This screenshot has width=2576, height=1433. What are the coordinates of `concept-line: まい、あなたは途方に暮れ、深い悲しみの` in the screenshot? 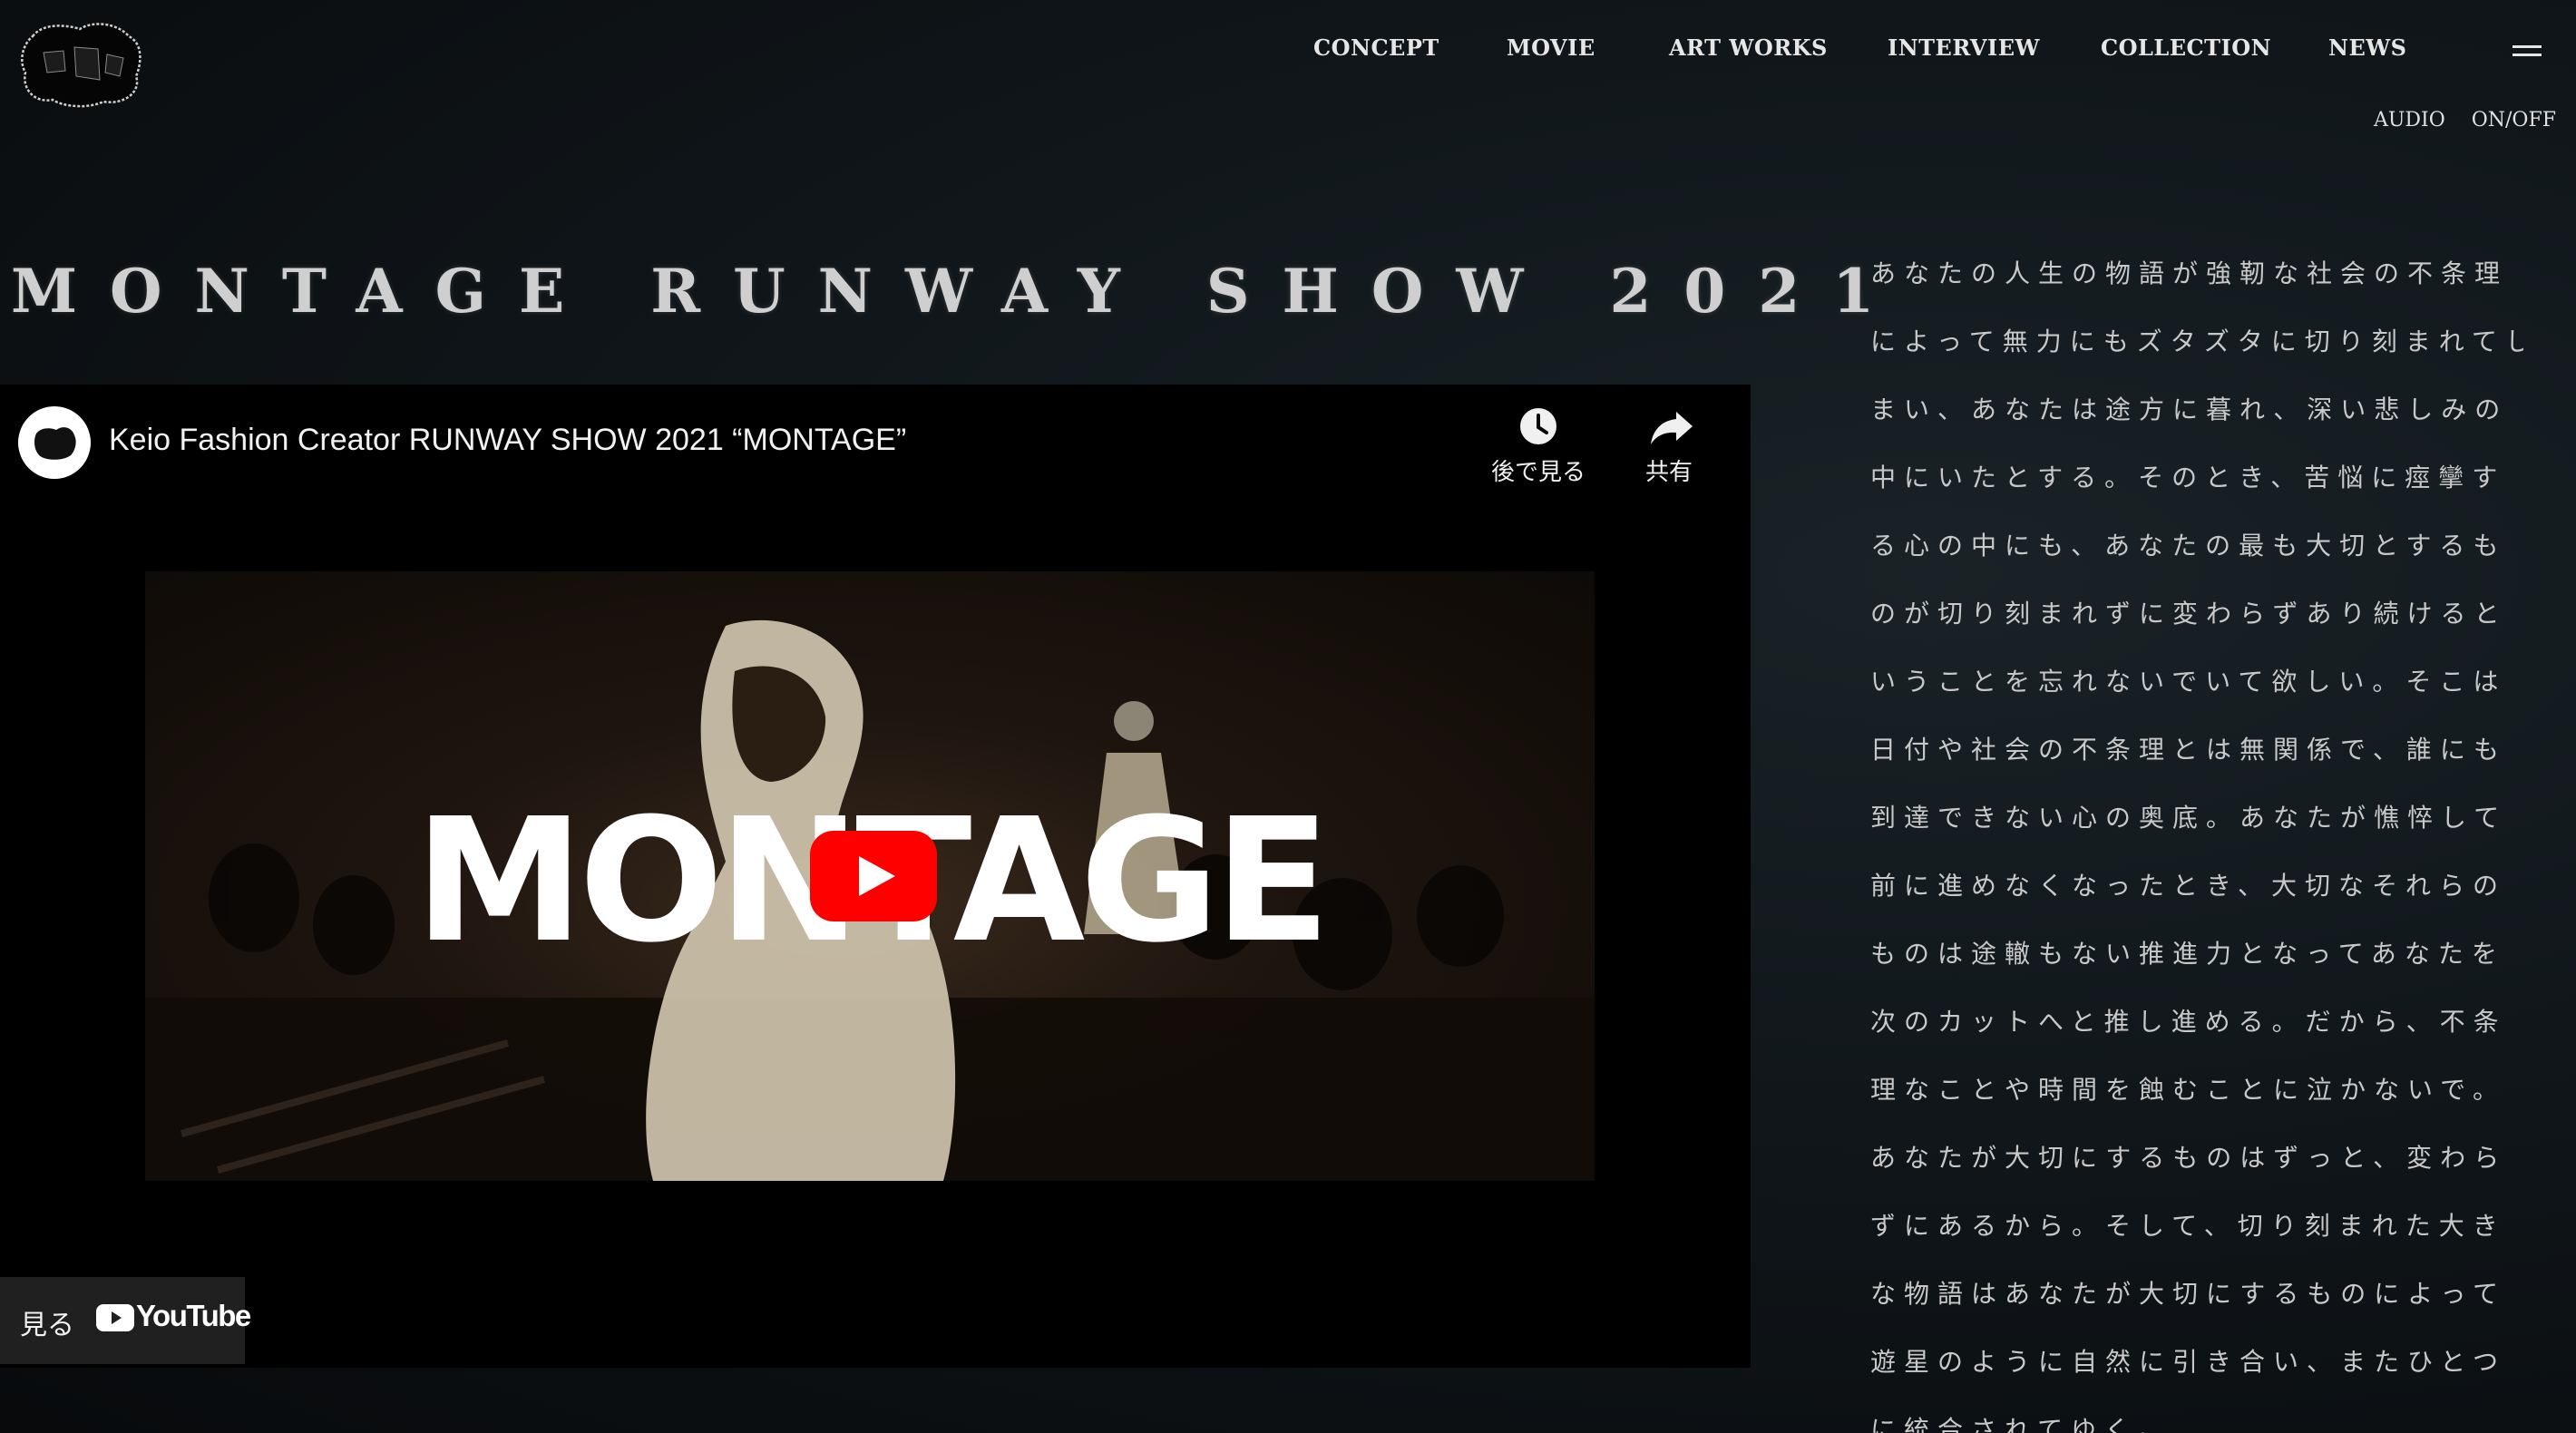 It's located at (2189, 409).